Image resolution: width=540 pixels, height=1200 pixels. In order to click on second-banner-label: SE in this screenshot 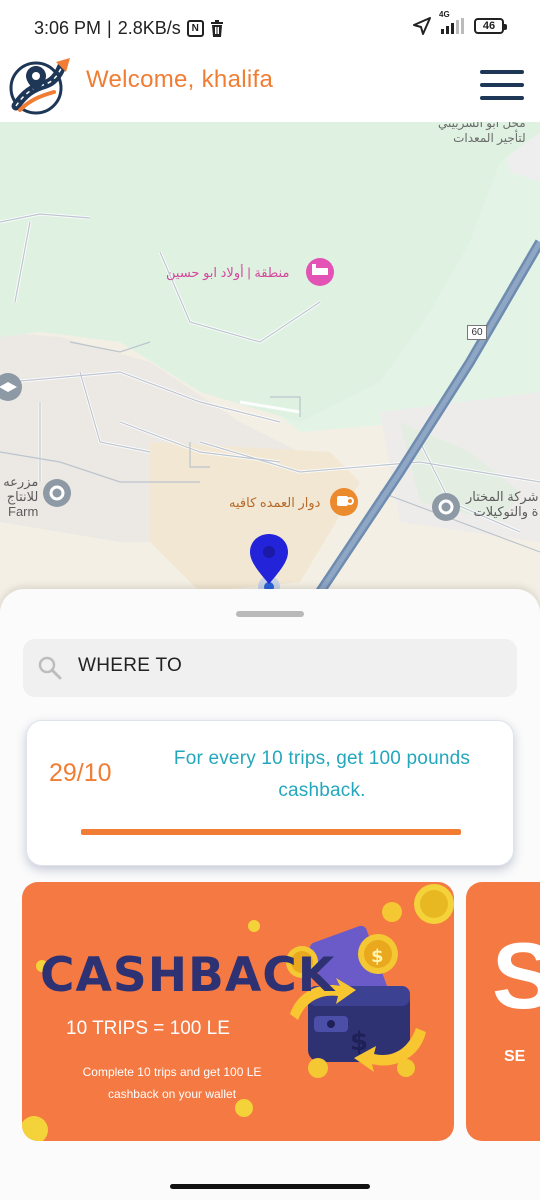, I will do `click(515, 1056)`.